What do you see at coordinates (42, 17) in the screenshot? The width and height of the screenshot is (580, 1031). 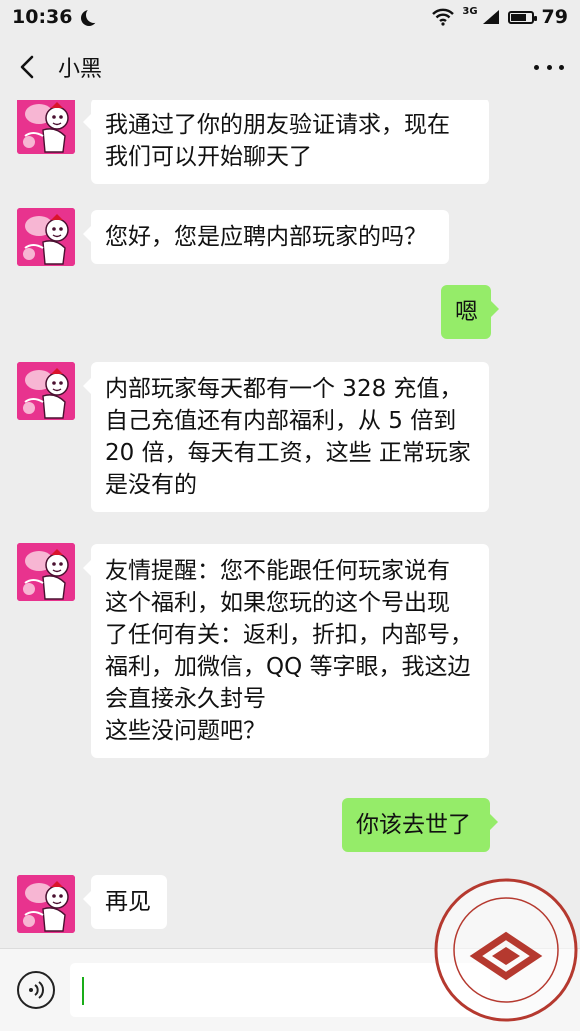 I see `status-time: 10:36` at bounding box center [42, 17].